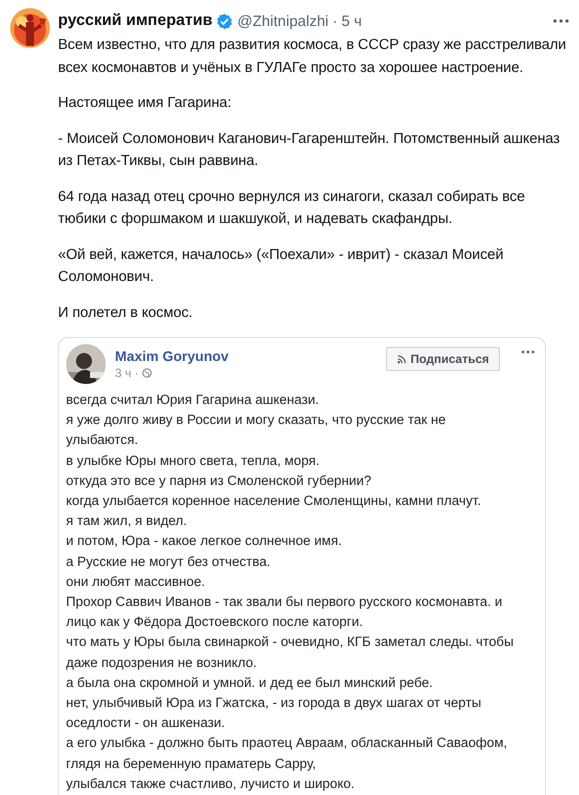 This screenshot has width=579, height=795. Describe the element at coordinates (204, 541) in the screenshot. I see `post-text: и потом, Юра - какое легкое солнечное имя.` at that location.